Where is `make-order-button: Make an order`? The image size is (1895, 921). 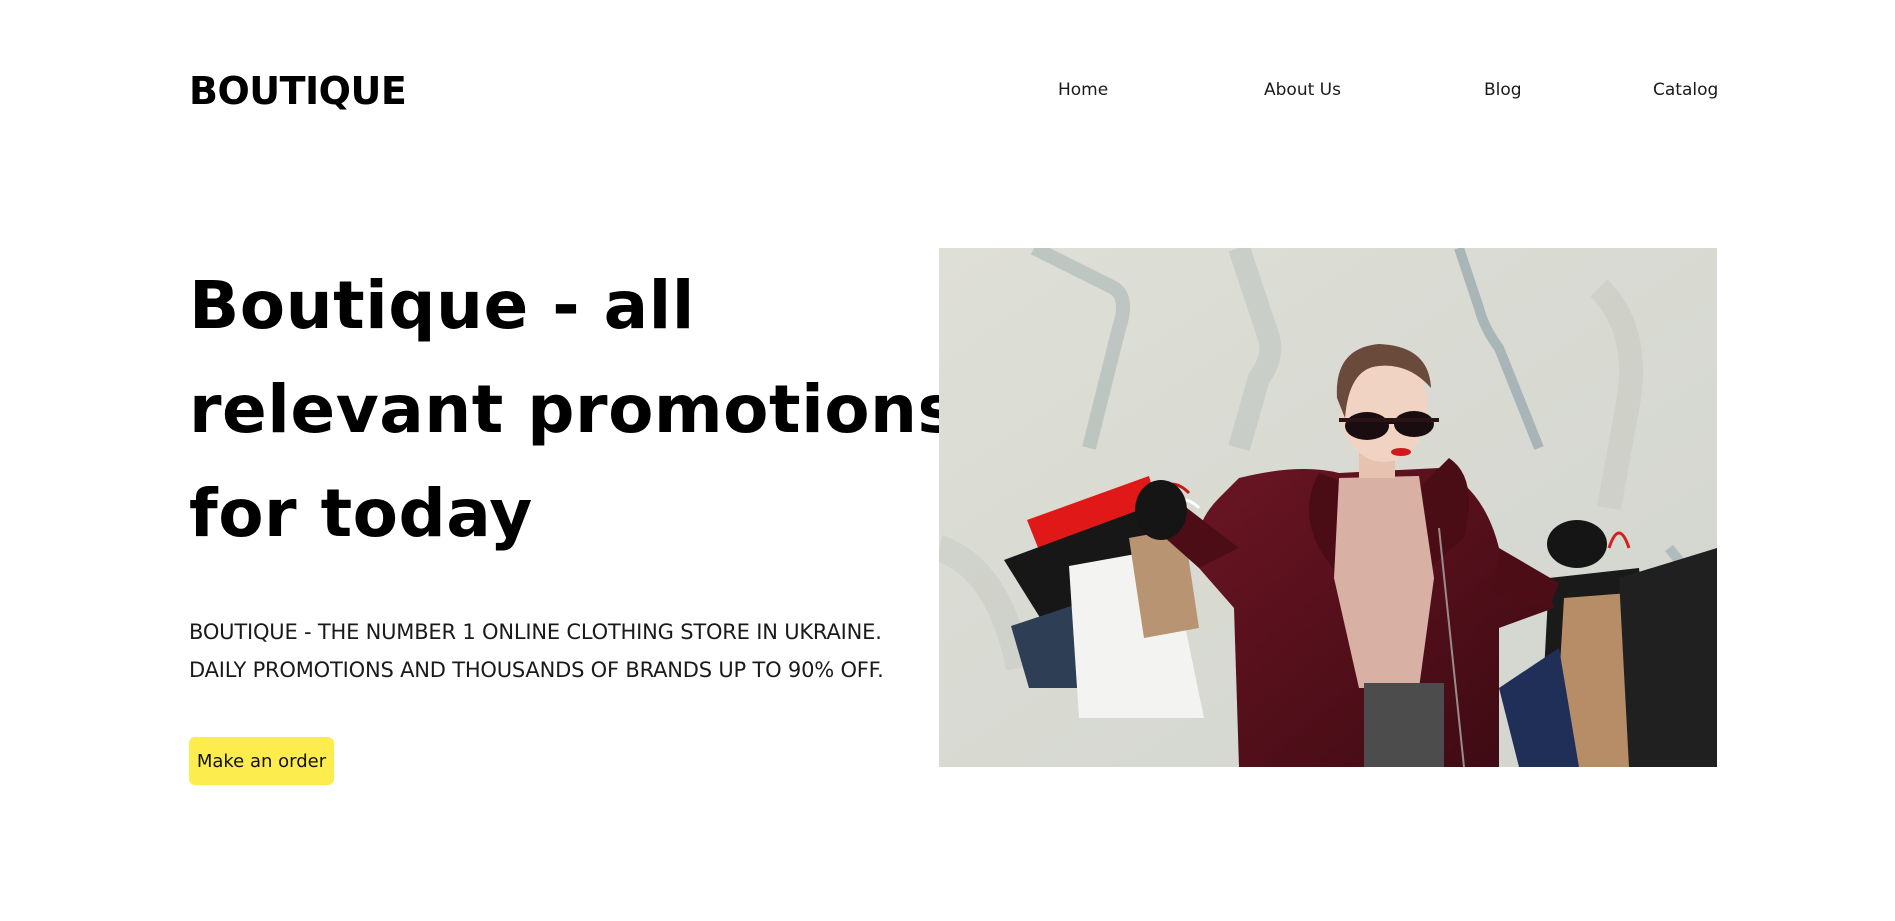
make-order-button: Make an order is located at coordinates (261, 761).